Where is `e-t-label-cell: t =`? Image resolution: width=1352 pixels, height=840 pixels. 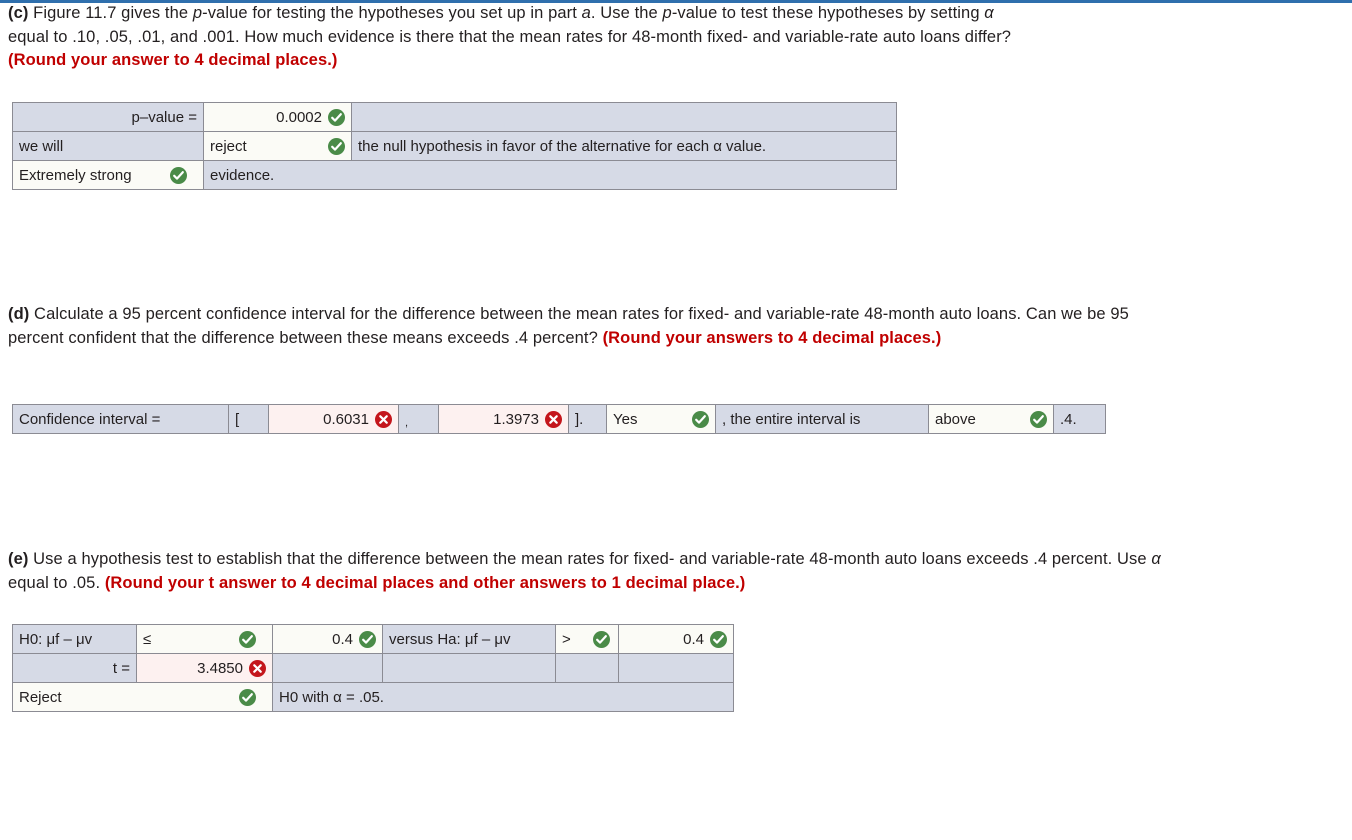
e-t-label-cell: t = is located at coordinates (74, 668).